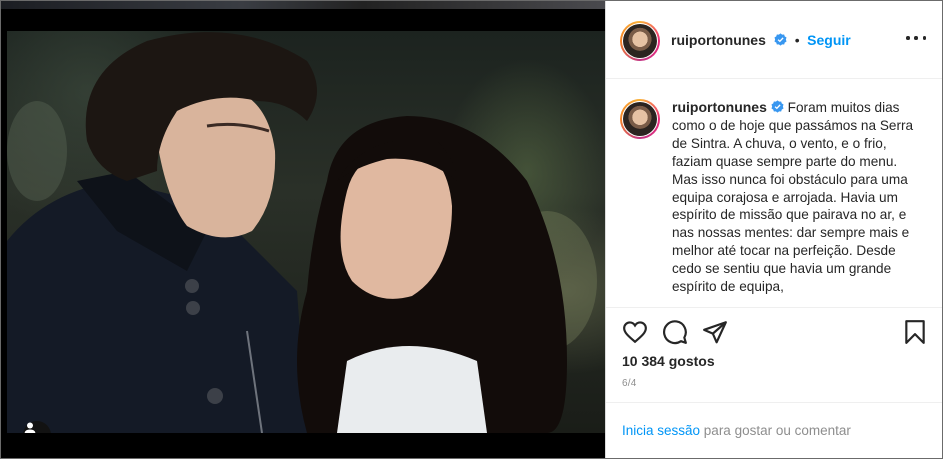 Image resolution: width=943 pixels, height=459 pixels. What do you see at coordinates (640, 119) in the screenshot?
I see `caption-avatar` at bounding box center [640, 119].